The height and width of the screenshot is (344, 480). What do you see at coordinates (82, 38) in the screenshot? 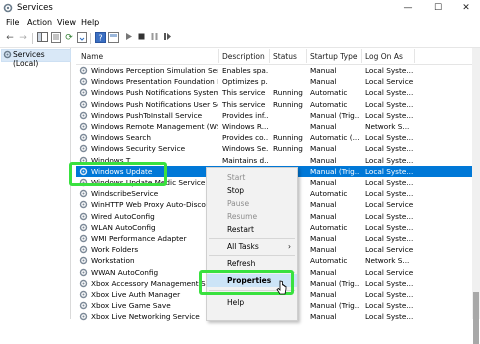
I see `export-icon` at bounding box center [82, 38].